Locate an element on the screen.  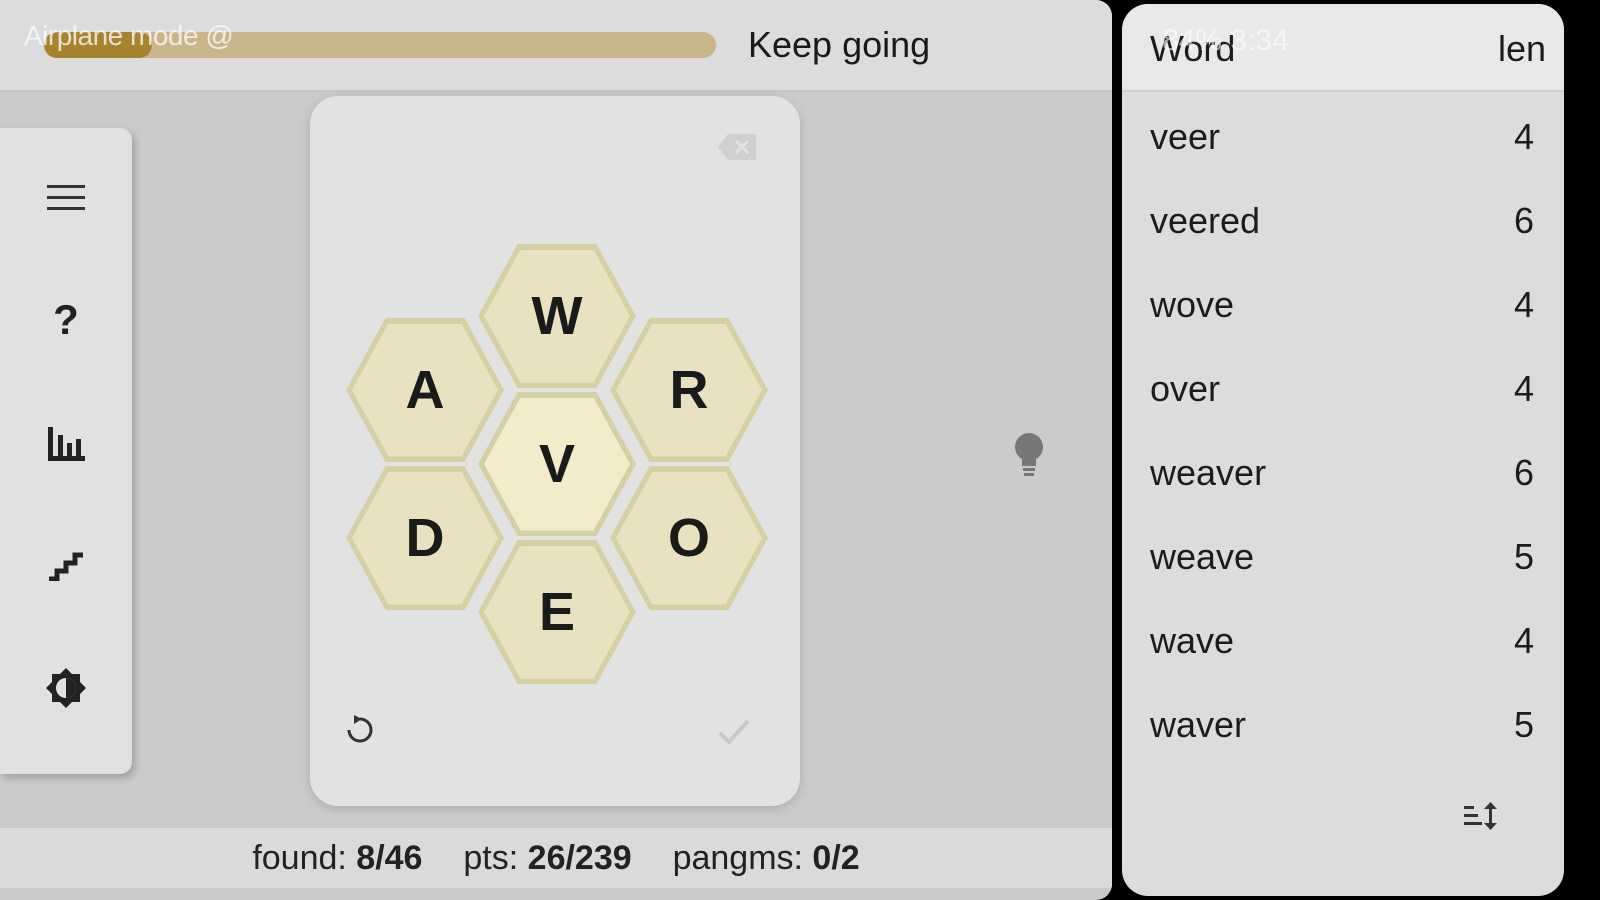
letter: E is located at coordinates (557, 612).